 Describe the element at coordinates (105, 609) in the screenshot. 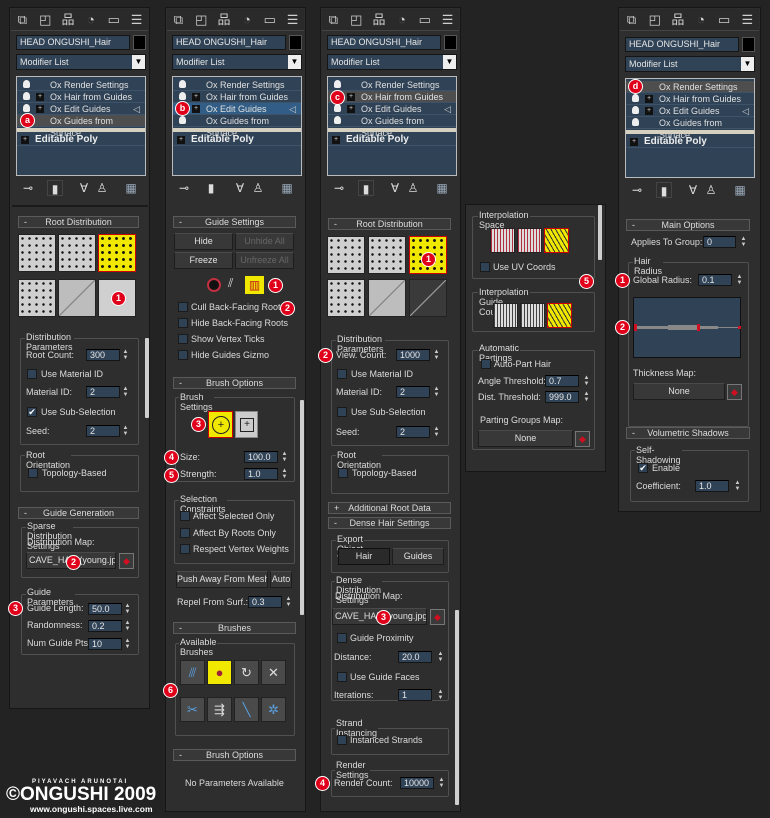

I see `guide-length-input: 50.0` at that location.